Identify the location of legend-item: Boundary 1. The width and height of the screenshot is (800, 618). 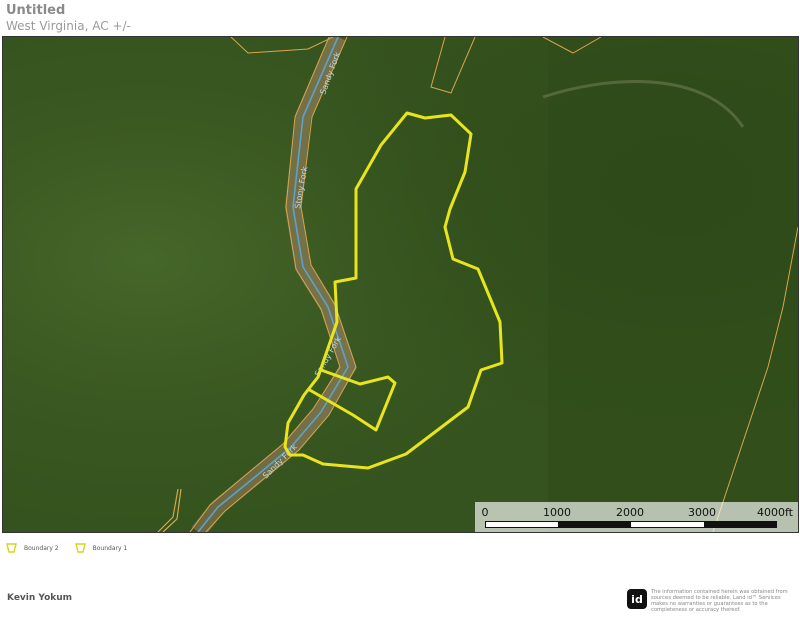
(101, 548).